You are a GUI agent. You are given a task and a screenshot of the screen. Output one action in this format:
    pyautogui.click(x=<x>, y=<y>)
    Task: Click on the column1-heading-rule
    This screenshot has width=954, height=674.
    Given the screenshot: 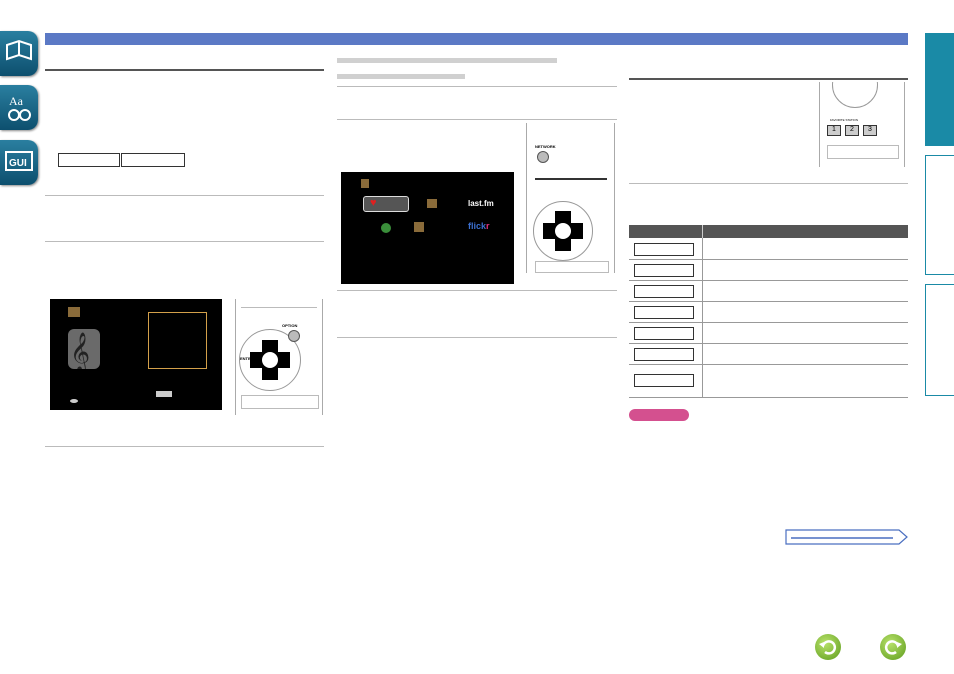 What is the action you would take?
    pyautogui.click(x=184, y=70)
    